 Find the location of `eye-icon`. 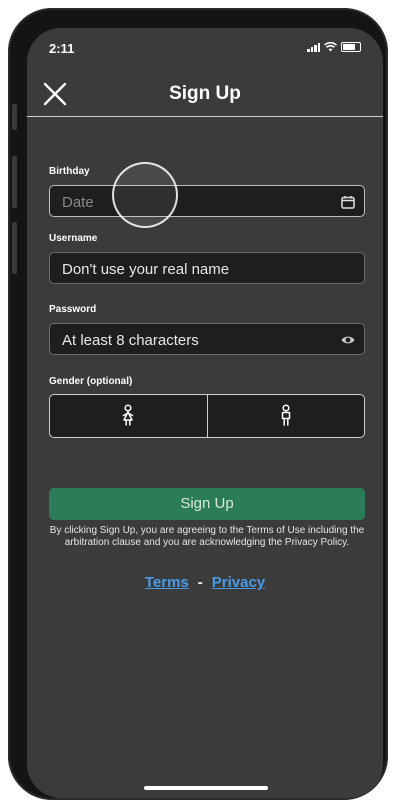

eye-icon is located at coordinates (348, 340).